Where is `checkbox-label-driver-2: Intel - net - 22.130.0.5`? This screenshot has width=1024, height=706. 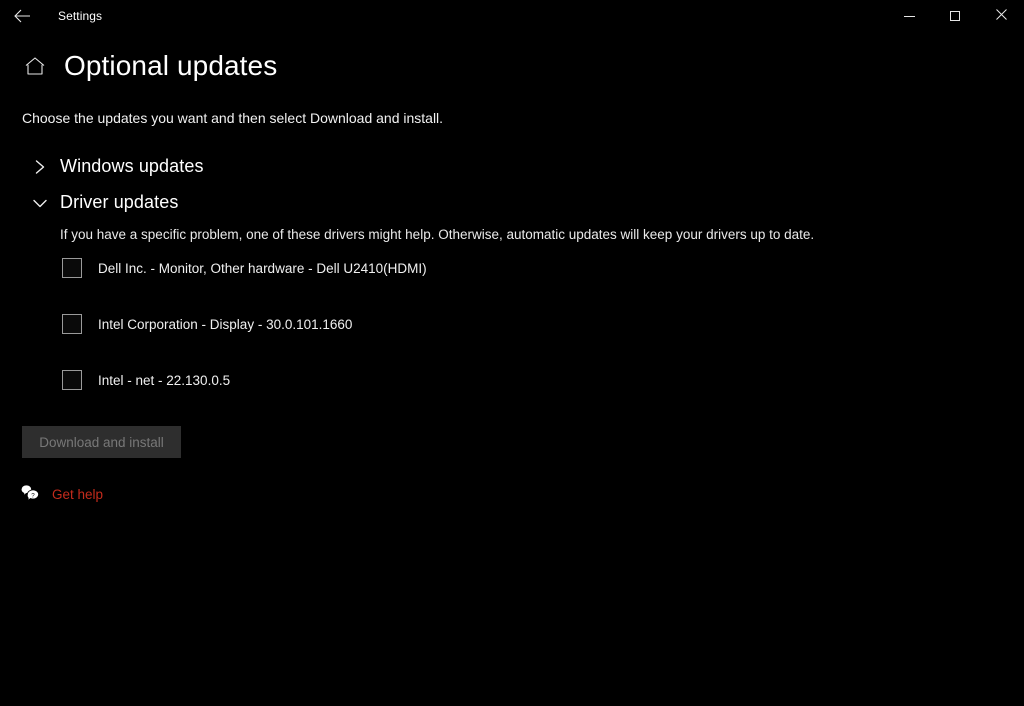
checkbox-label-driver-2: Intel - net - 22.130.0.5 is located at coordinates (164, 380).